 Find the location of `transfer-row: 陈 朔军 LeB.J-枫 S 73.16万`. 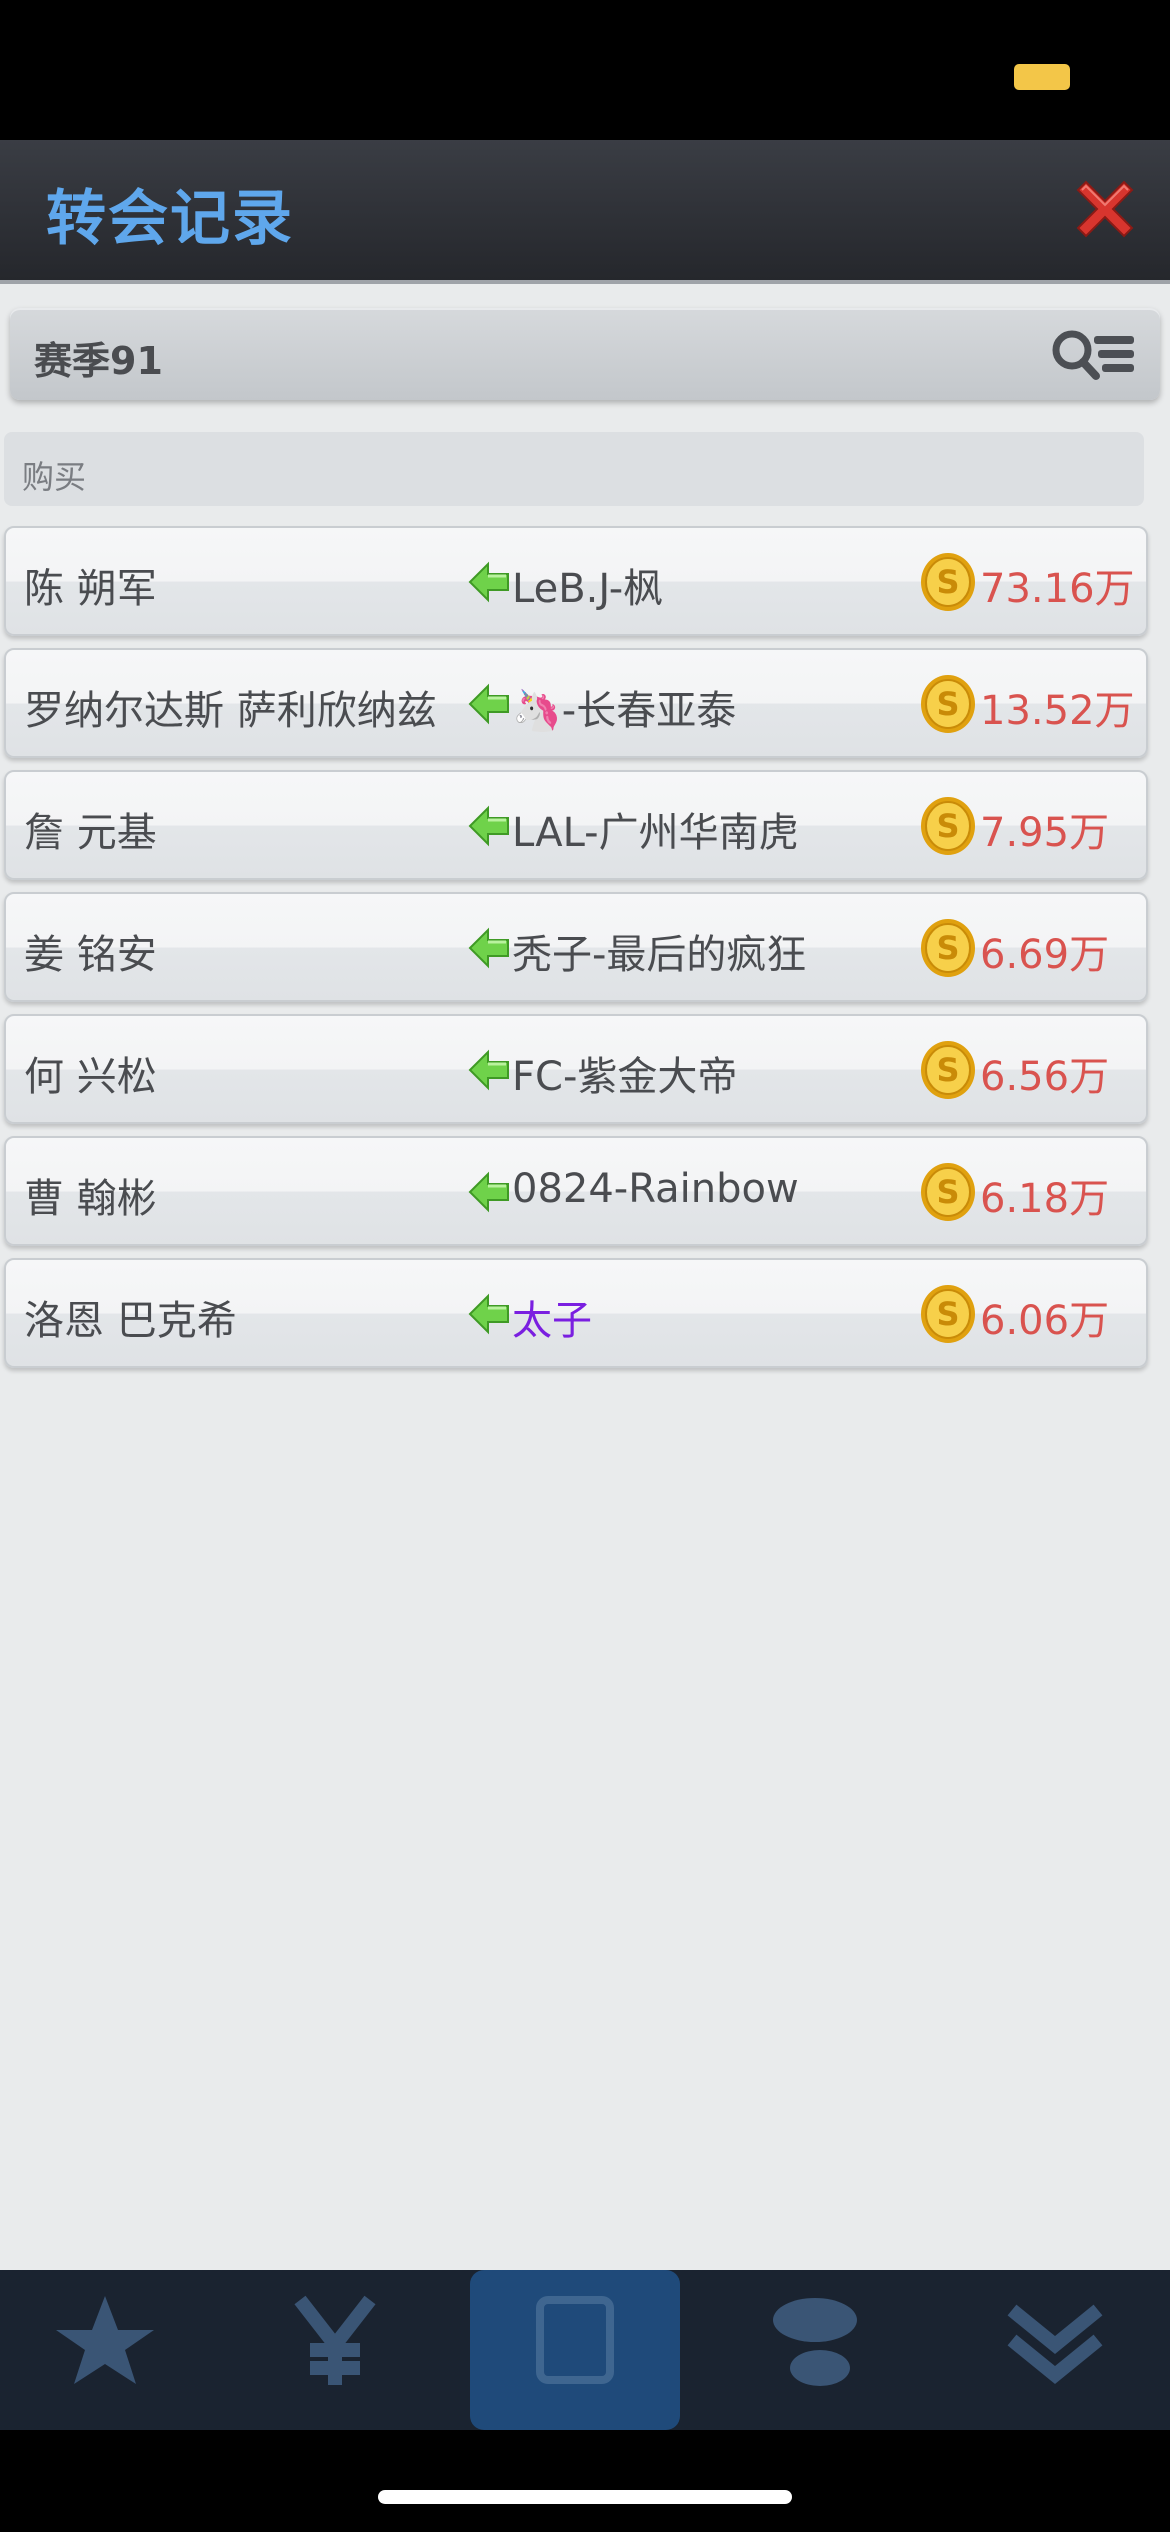

transfer-row: 陈 朔军 LeB.J-枫 S 73.16万 is located at coordinates (576, 581).